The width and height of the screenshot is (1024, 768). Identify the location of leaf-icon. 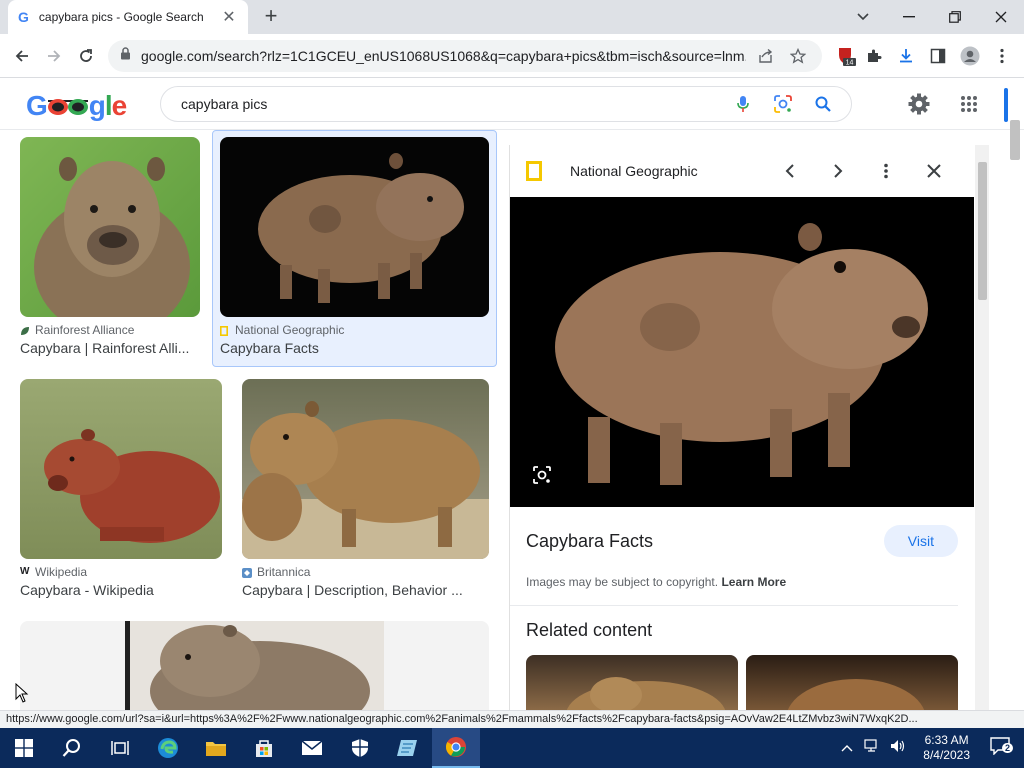
(25, 330).